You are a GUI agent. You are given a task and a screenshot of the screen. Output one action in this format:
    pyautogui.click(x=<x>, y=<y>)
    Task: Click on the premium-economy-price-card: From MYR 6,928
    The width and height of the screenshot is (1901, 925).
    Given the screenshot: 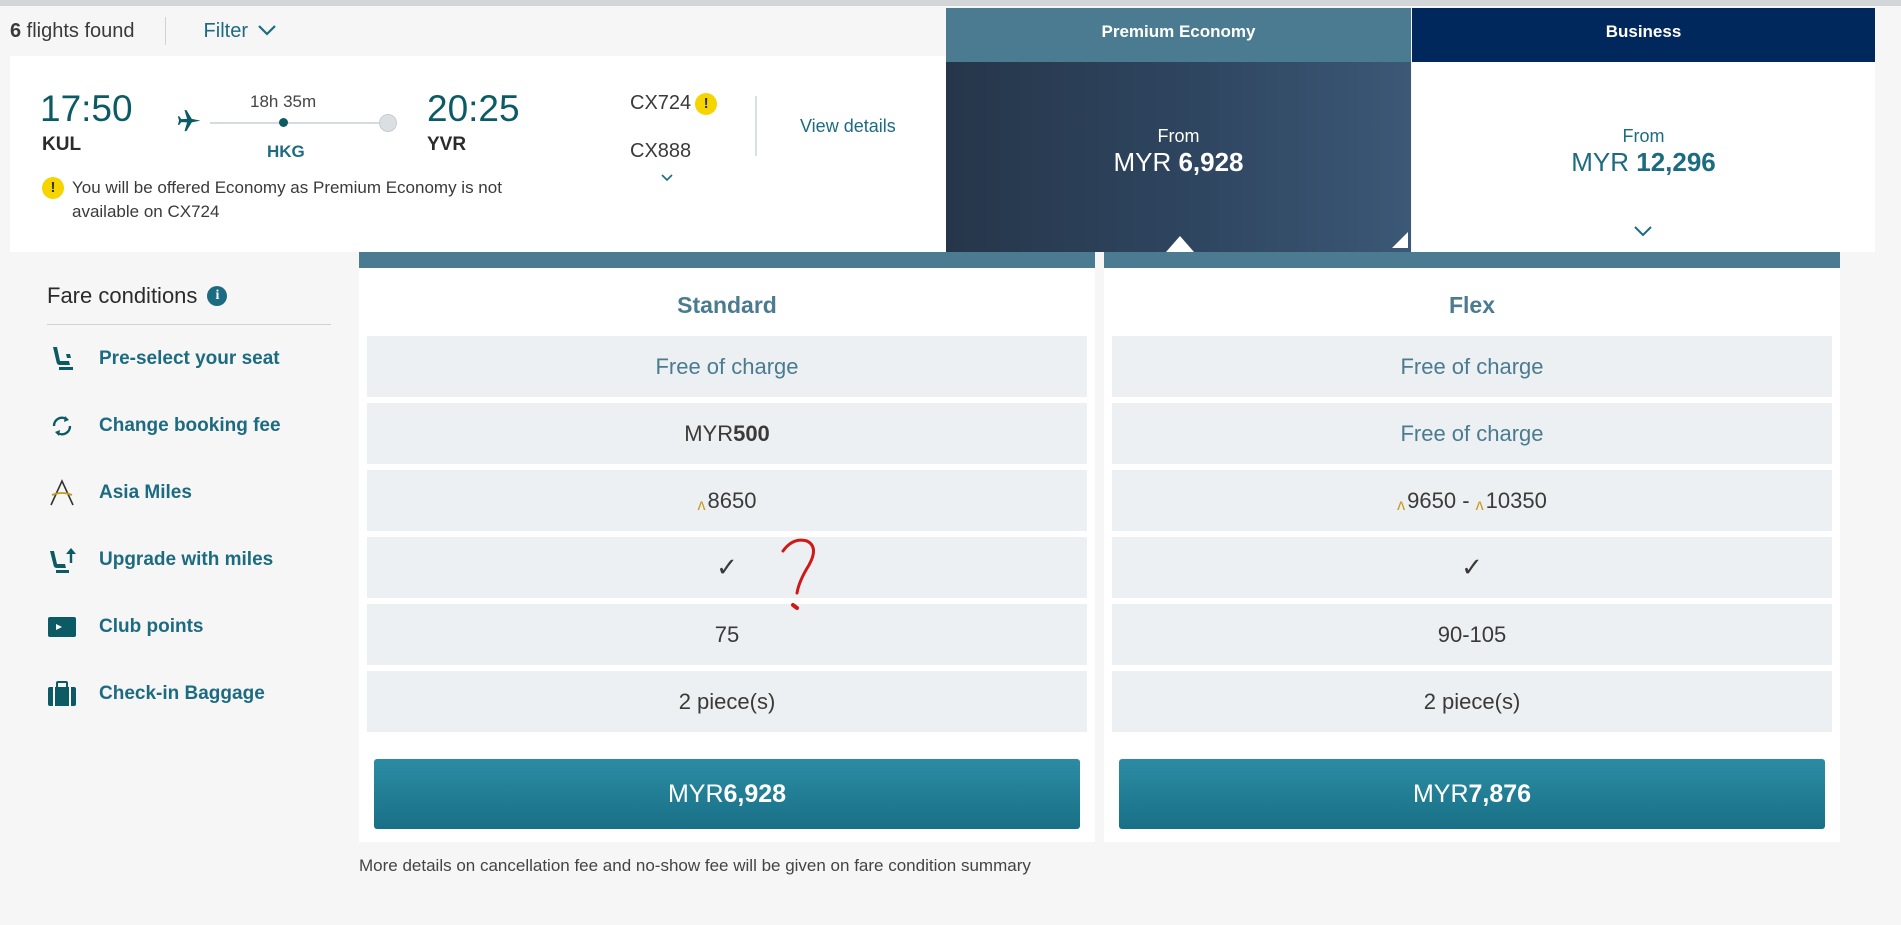 What is the action you would take?
    pyautogui.click(x=1178, y=157)
    